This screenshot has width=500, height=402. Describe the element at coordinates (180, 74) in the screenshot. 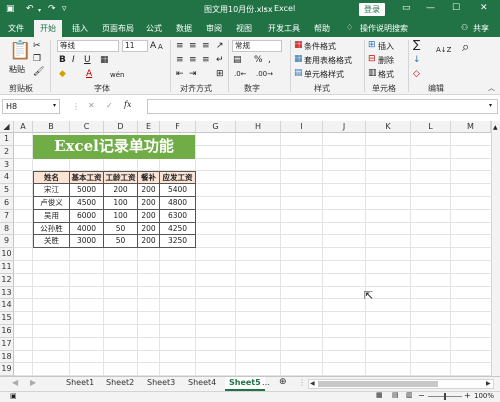

I see `decrease-indent-icon: ⇤` at that location.